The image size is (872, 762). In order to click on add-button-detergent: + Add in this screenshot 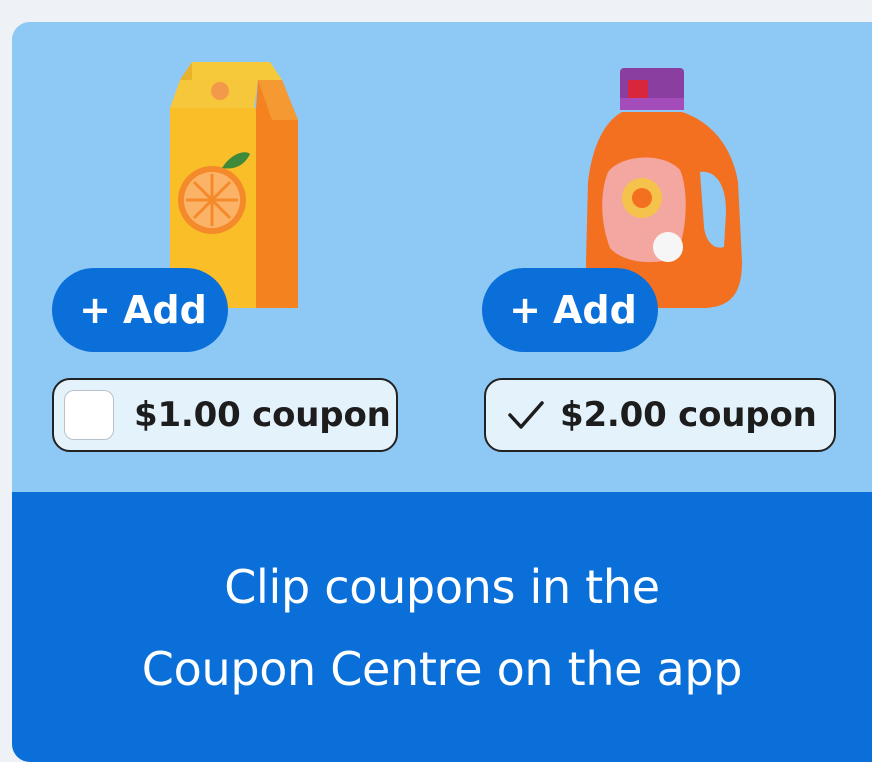, I will do `click(570, 310)`.